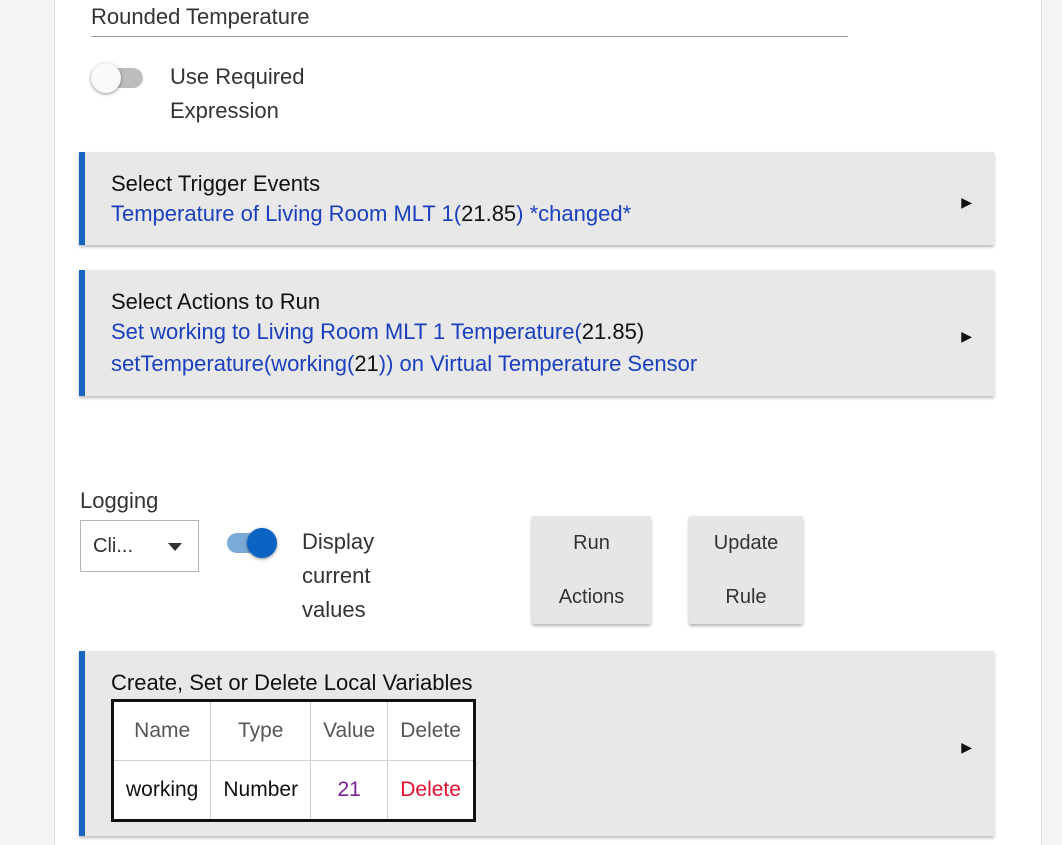 The height and width of the screenshot is (845, 1062). Describe the element at coordinates (175, 547) in the screenshot. I see `caret-down-icon` at that location.